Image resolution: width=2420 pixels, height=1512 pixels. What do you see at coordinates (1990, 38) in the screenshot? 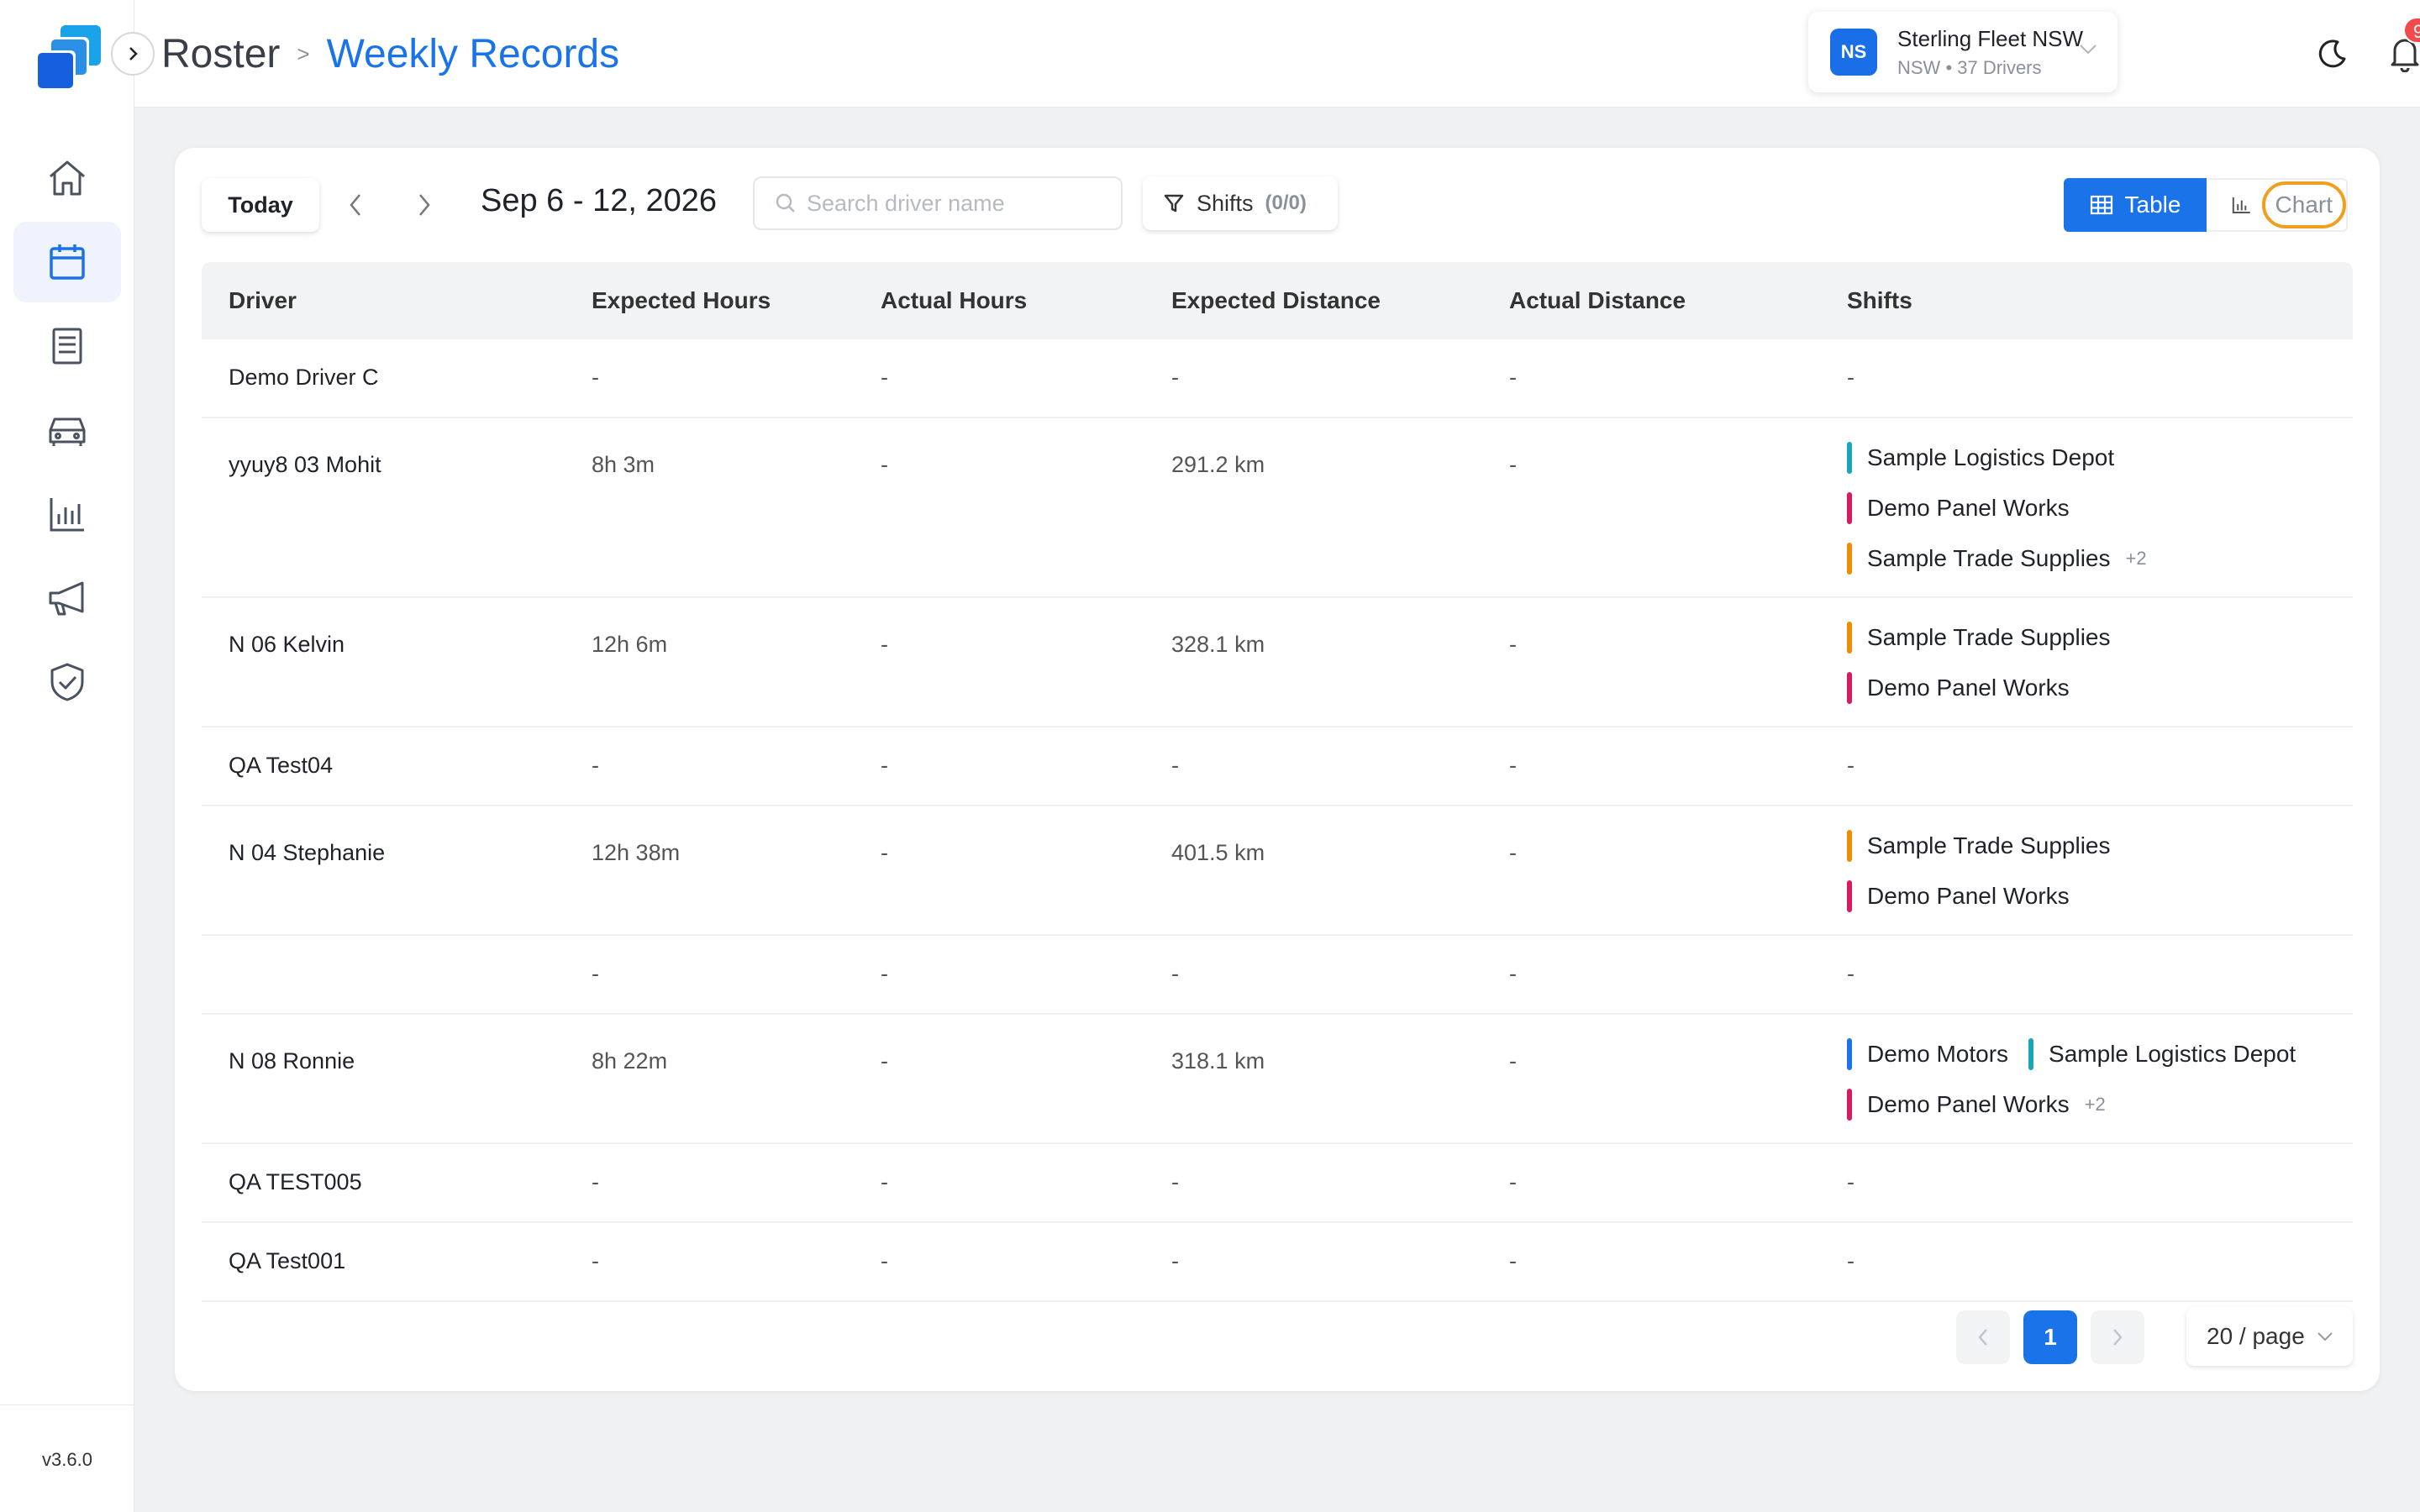
I see `org-name: Sterling Fleet NSW` at bounding box center [1990, 38].